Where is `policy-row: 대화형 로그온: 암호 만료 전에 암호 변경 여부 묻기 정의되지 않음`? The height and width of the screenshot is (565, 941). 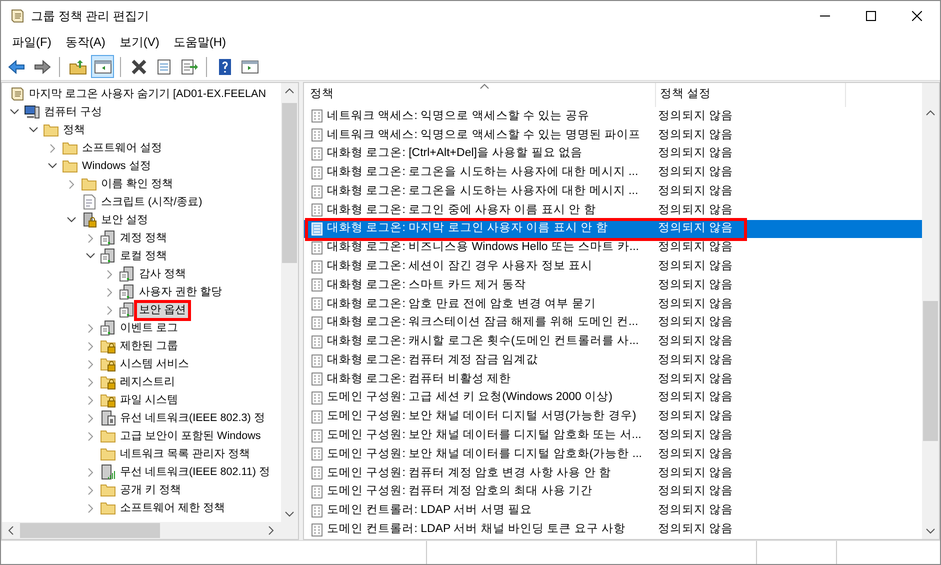 policy-row: 대화형 로그온: 암호 만료 전에 암호 변경 여부 묻기 정의되지 않음 is located at coordinates (613, 304).